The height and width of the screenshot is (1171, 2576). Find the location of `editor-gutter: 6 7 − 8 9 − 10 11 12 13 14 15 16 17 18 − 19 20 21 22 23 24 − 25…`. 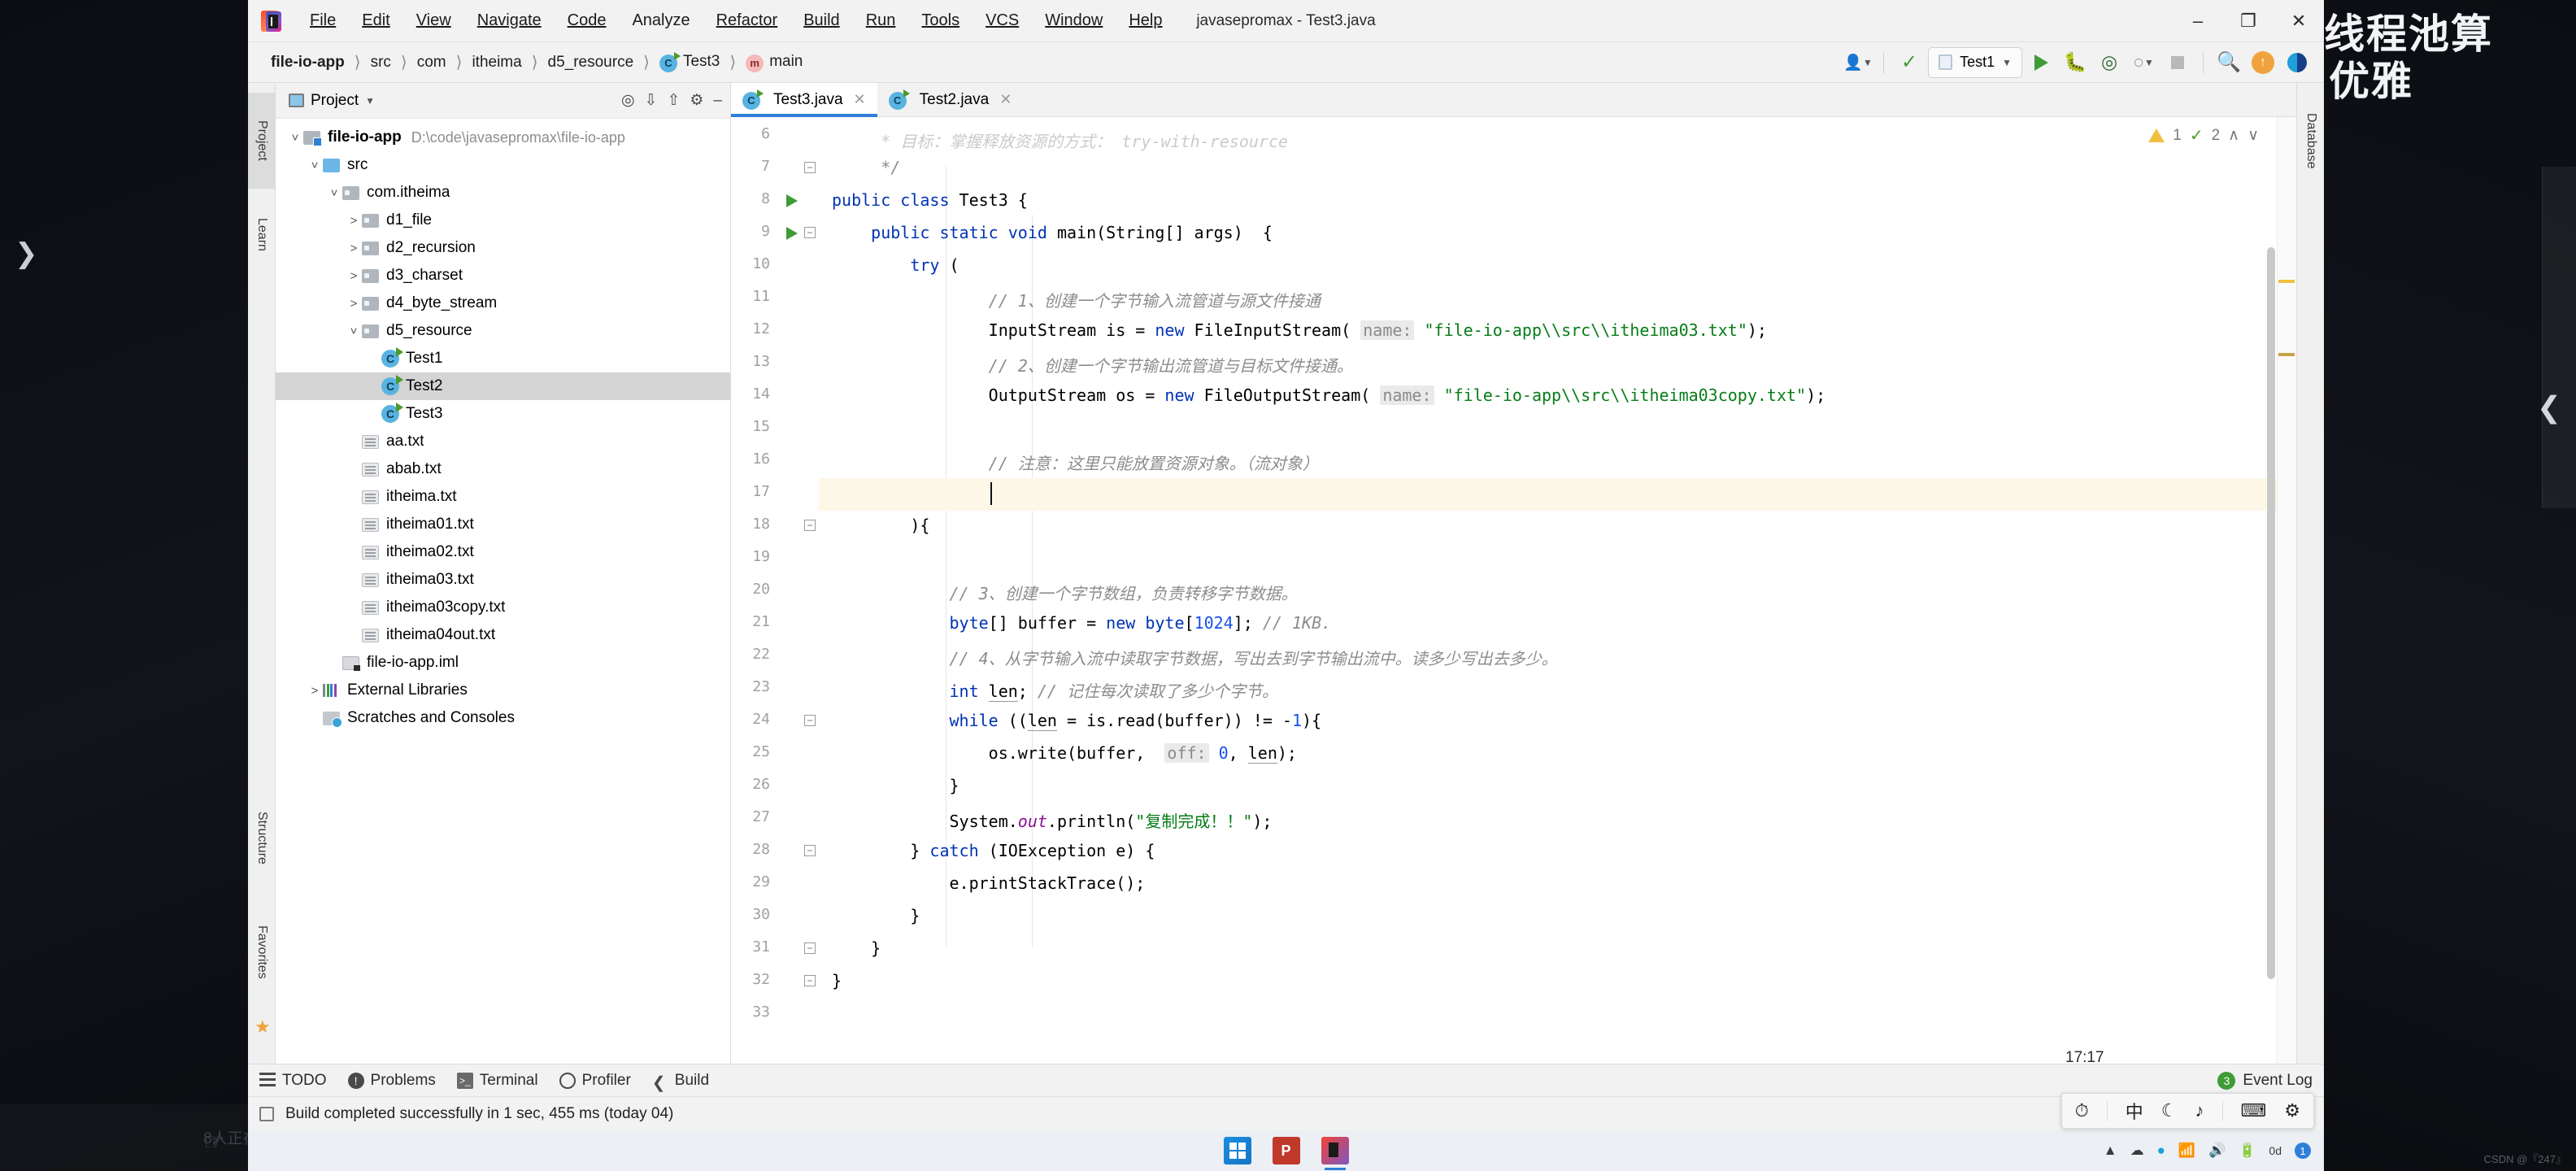

editor-gutter: 6 7 − 8 9 − 10 11 12 13 14 15 16 17 18 − 19 20 21 22 23 24 − 25… is located at coordinates (775, 590).